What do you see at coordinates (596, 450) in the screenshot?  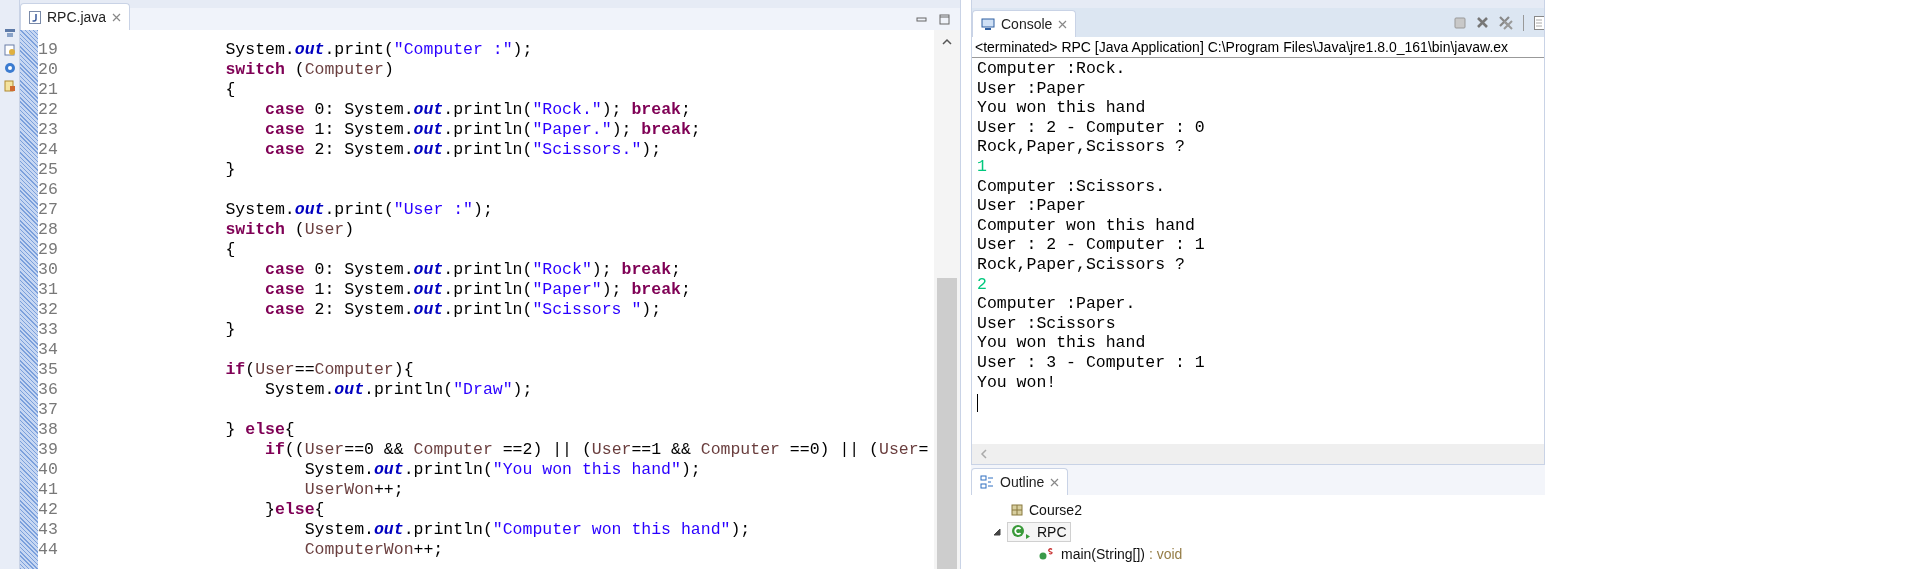 I see `code-line: if((User==0 && Computer ==2) || (User==1 && Computer ==0) || (User=` at bounding box center [596, 450].